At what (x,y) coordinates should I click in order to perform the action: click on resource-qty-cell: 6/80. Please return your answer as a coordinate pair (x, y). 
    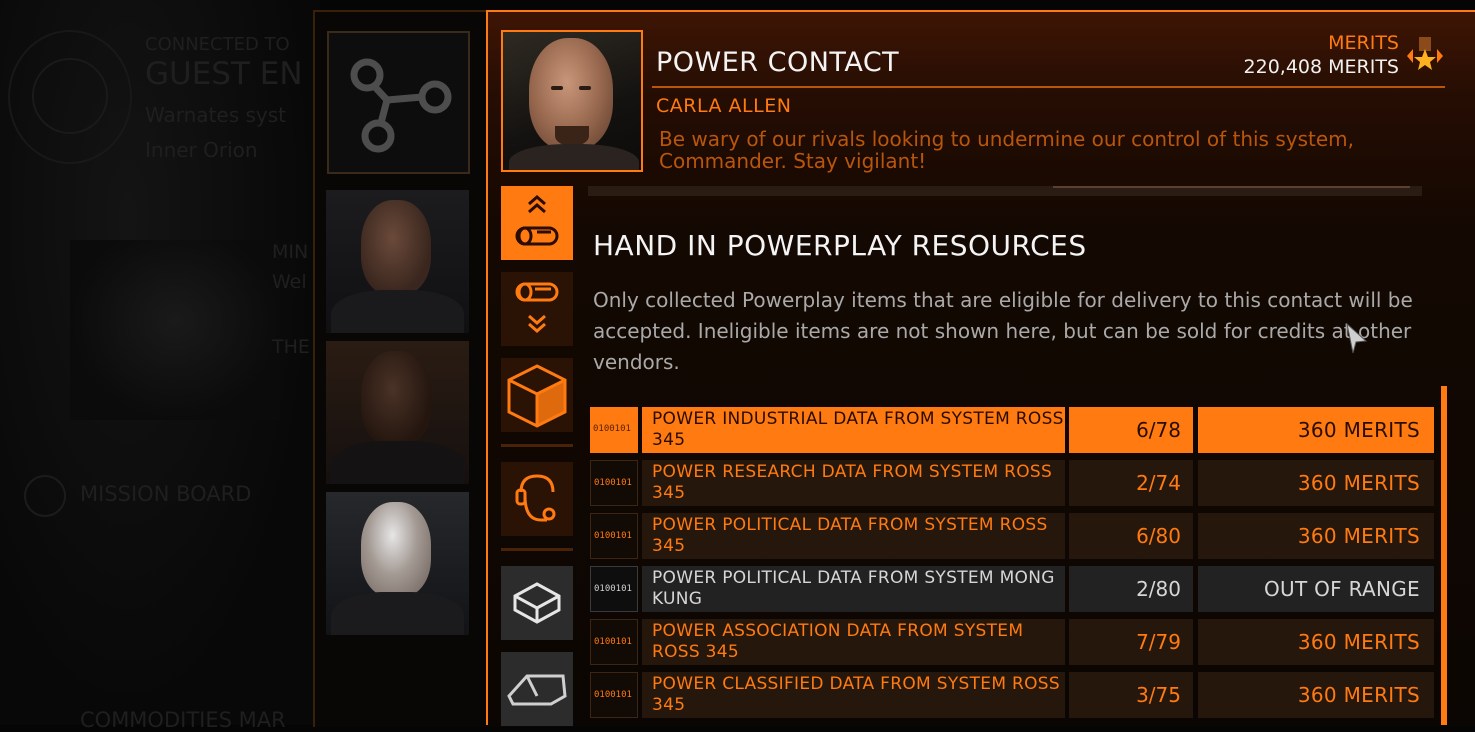
    Looking at the image, I should click on (1131, 536).